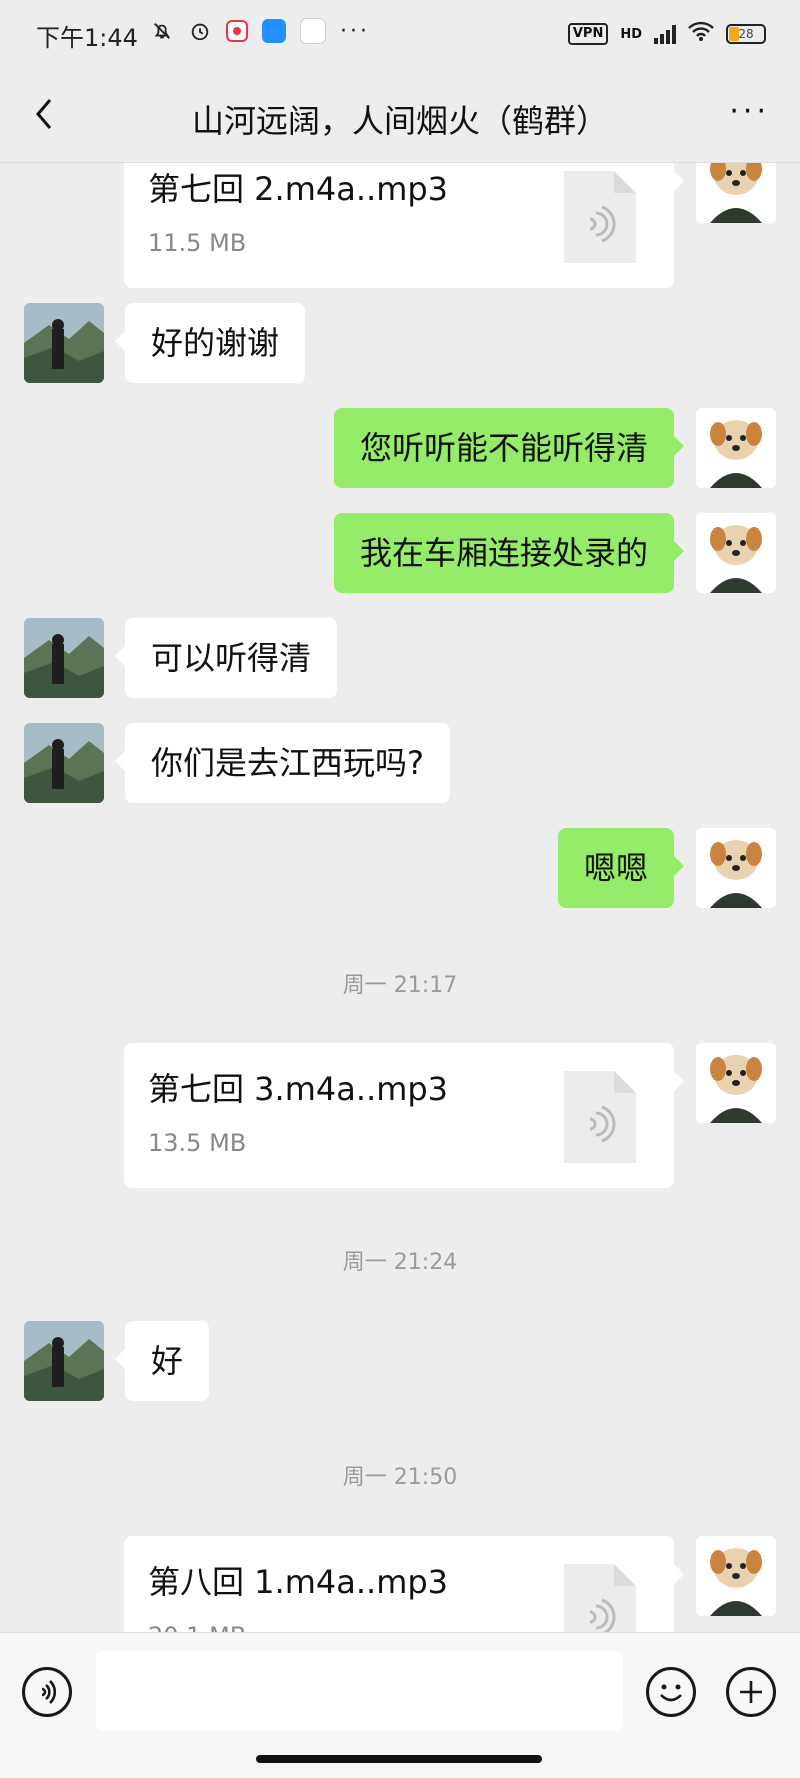  Describe the element at coordinates (701, 34) in the screenshot. I see `wifi-icon` at that location.